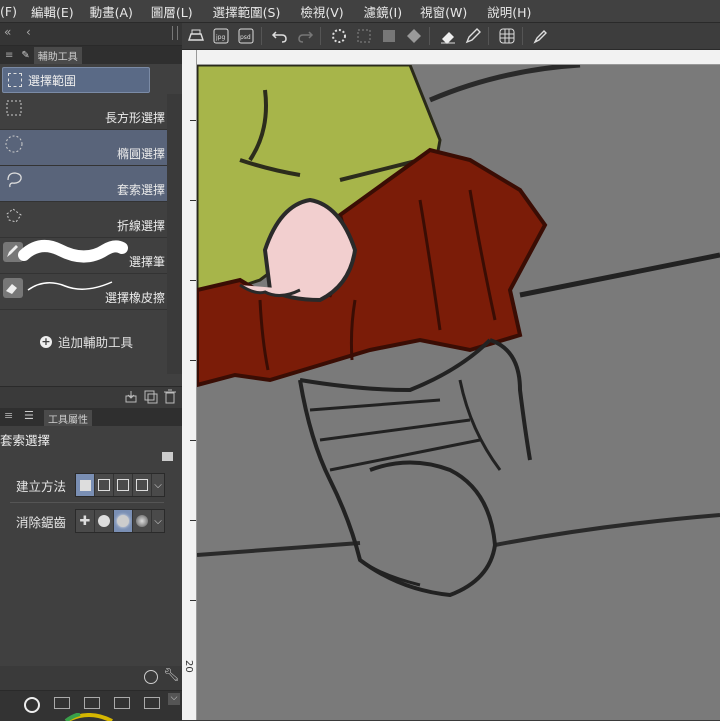  I want to click on add-subtool-button: + 追加輔助工具, so click(86, 341).